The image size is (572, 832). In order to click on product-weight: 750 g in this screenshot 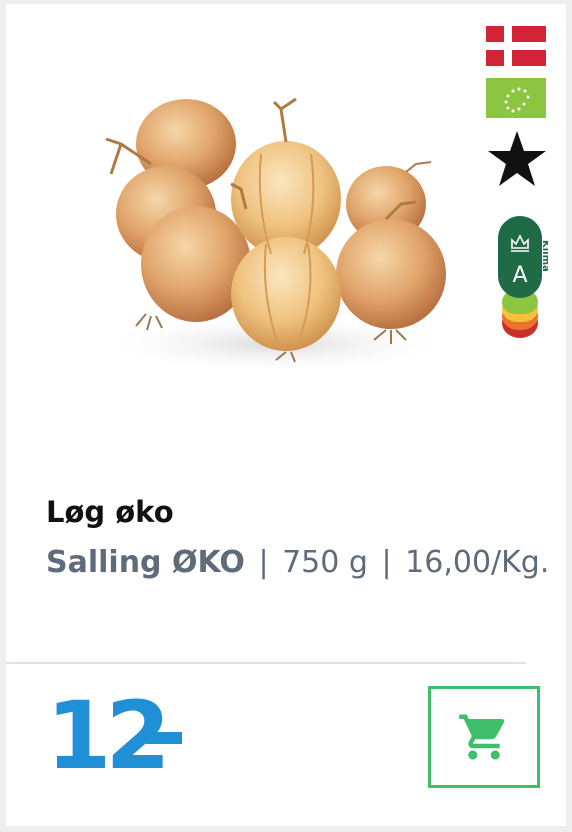, I will do `click(325, 562)`.